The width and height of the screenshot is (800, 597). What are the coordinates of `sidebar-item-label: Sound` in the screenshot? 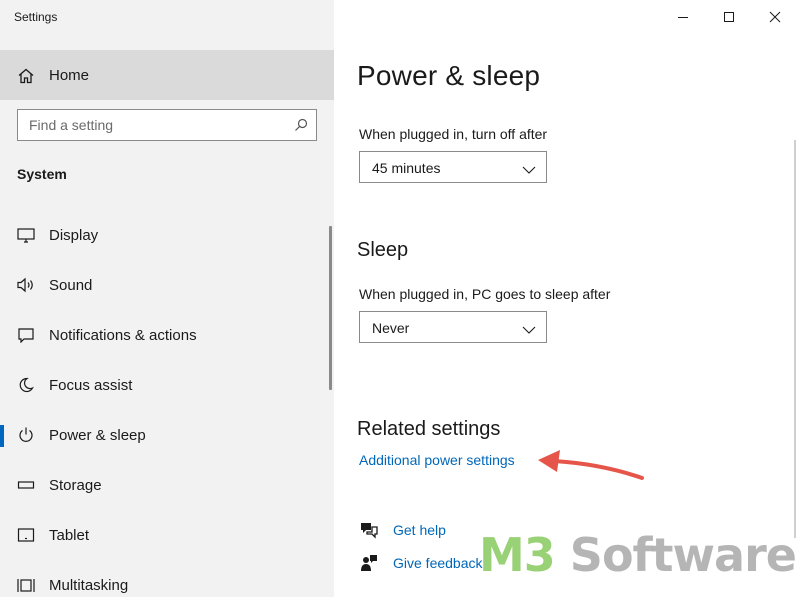 It's located at (71, 285).